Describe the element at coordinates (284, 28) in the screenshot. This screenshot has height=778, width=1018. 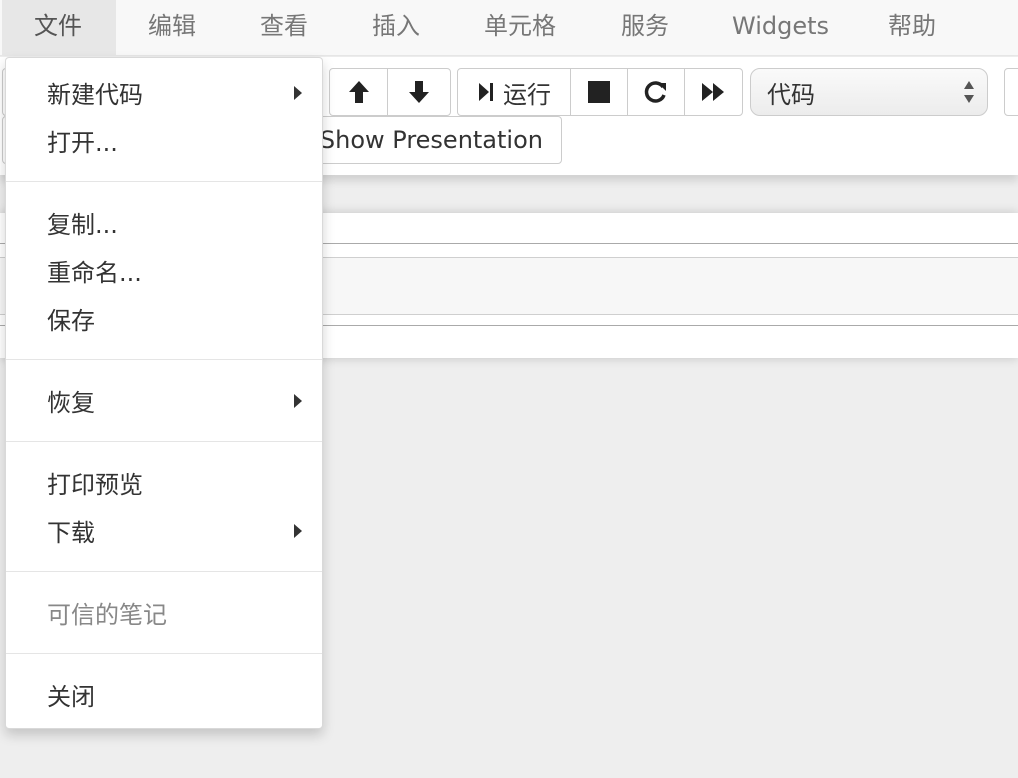
I see `menu-view: 查看` at that location.